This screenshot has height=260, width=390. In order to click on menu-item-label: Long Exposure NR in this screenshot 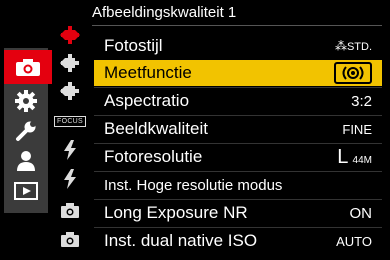, I will do `click(176, 212)`.